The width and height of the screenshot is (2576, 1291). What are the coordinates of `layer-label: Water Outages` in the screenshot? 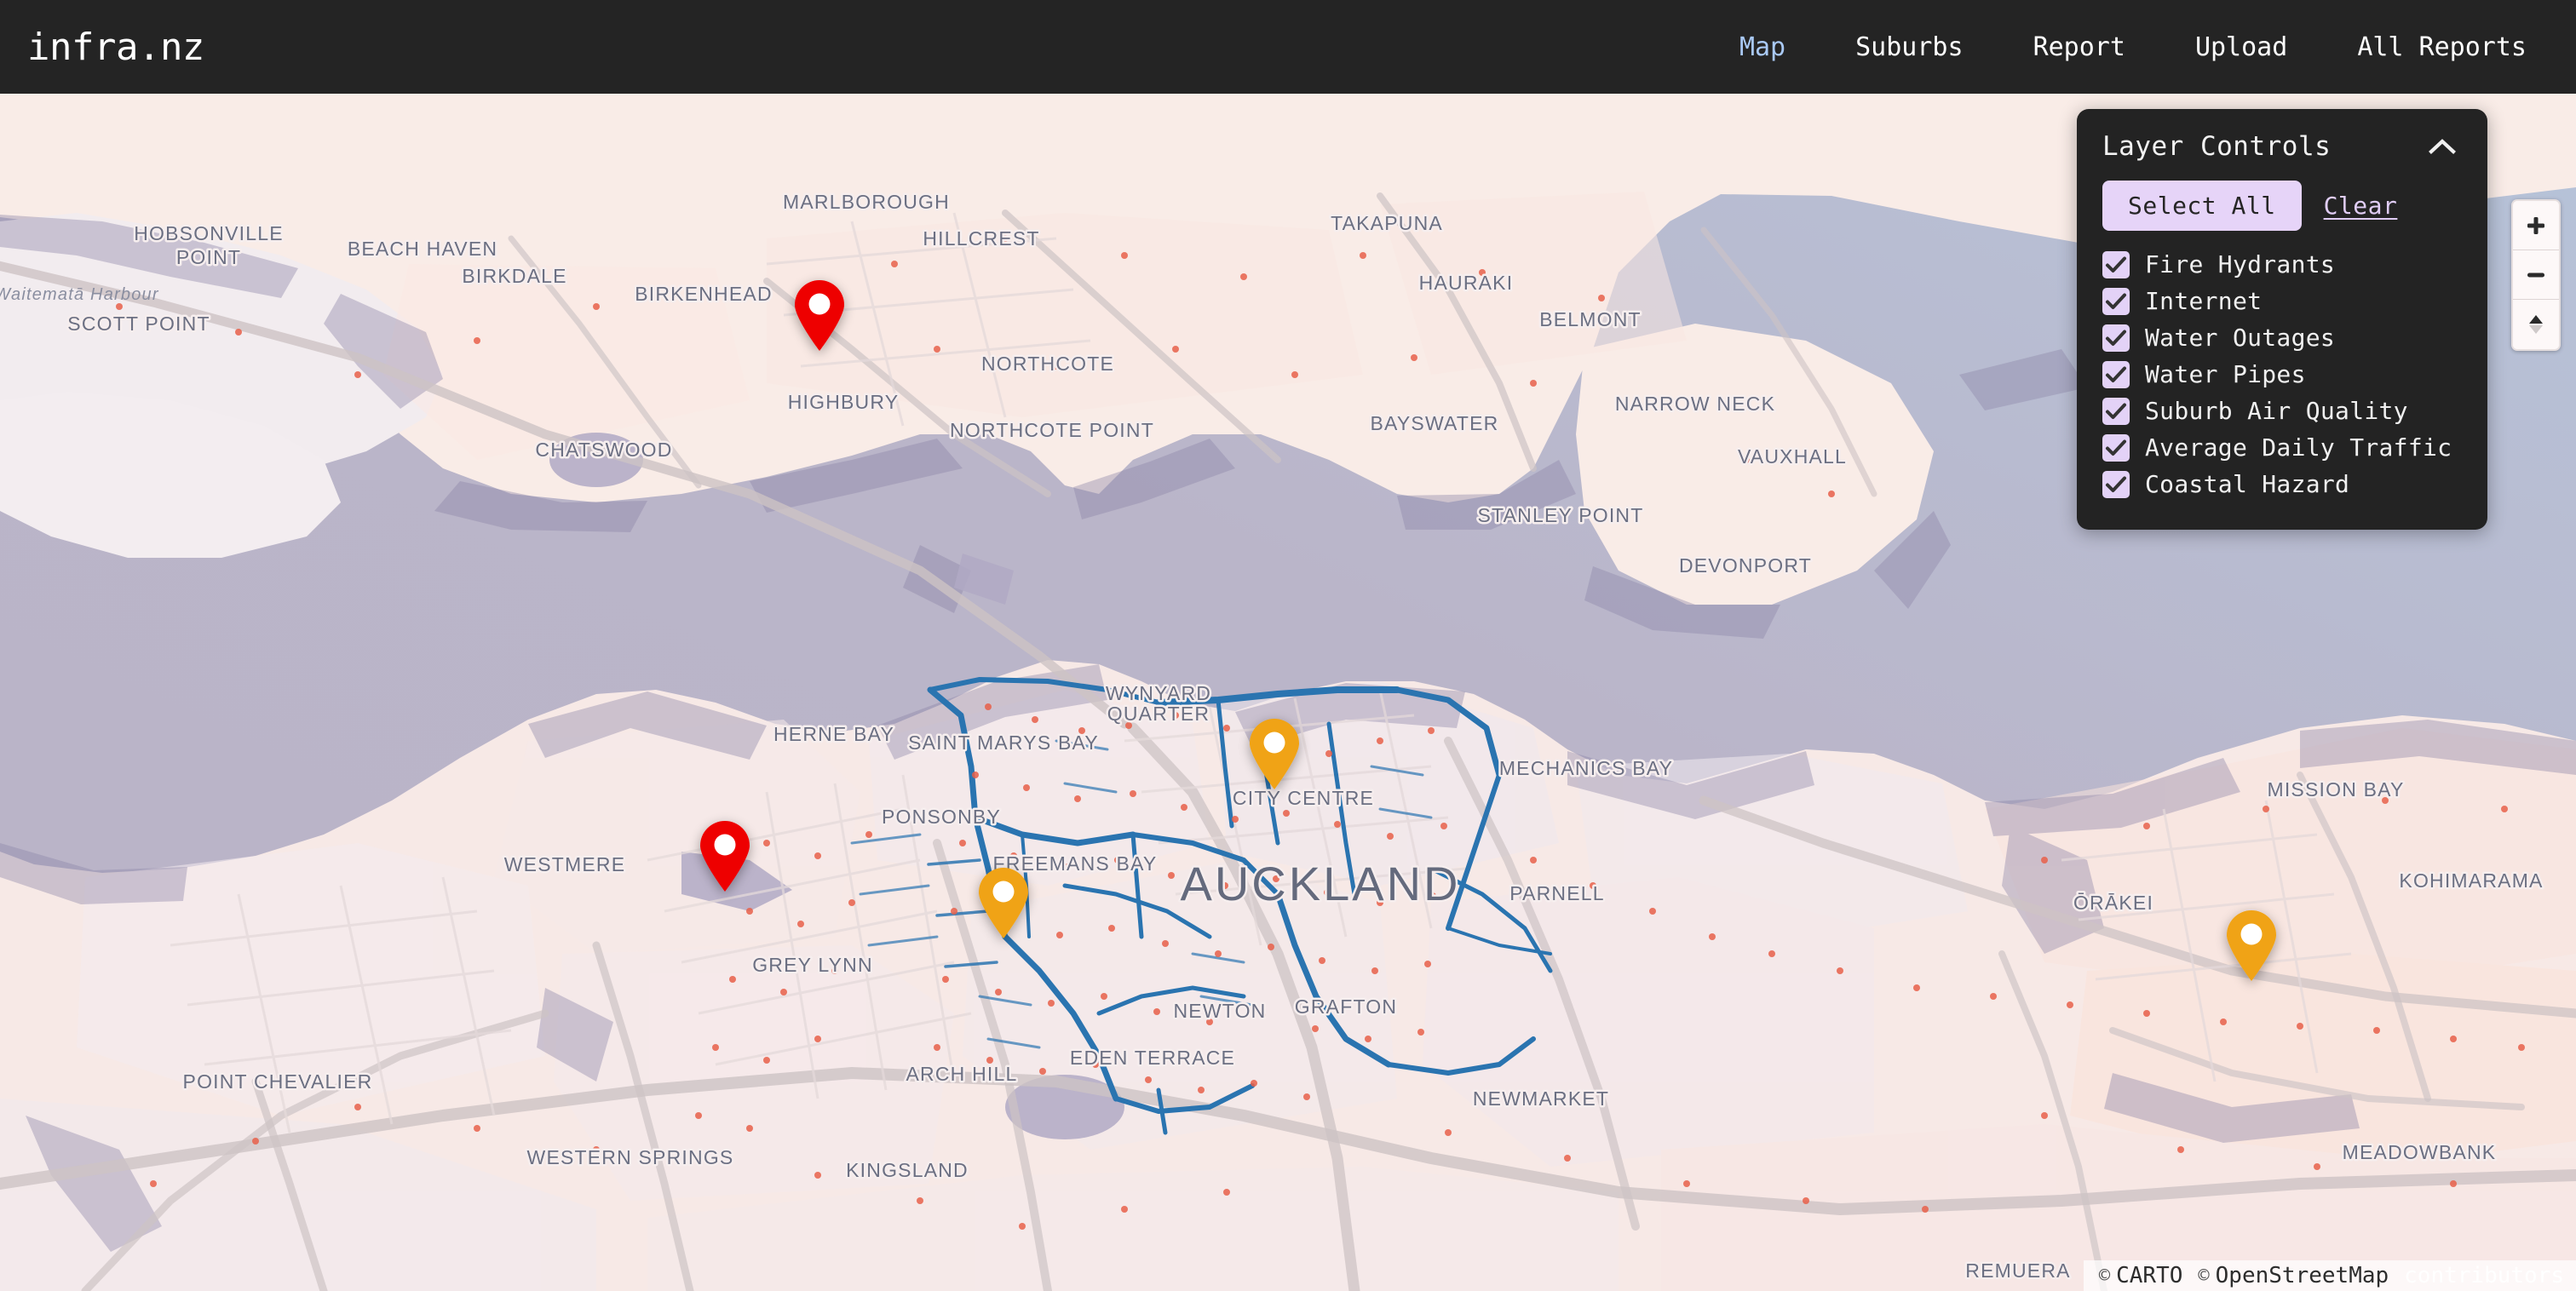 It's located at (2240, 338).